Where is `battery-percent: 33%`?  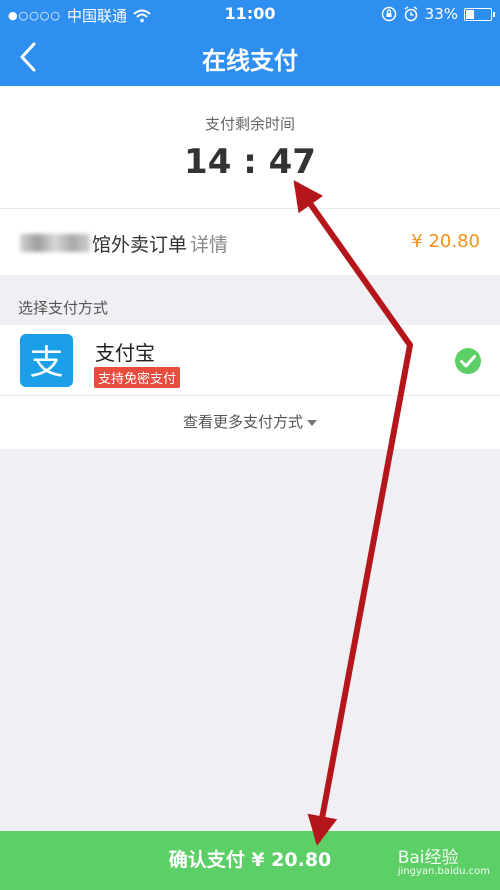 battery-percent: 33% is located at coordinates (441, 14).